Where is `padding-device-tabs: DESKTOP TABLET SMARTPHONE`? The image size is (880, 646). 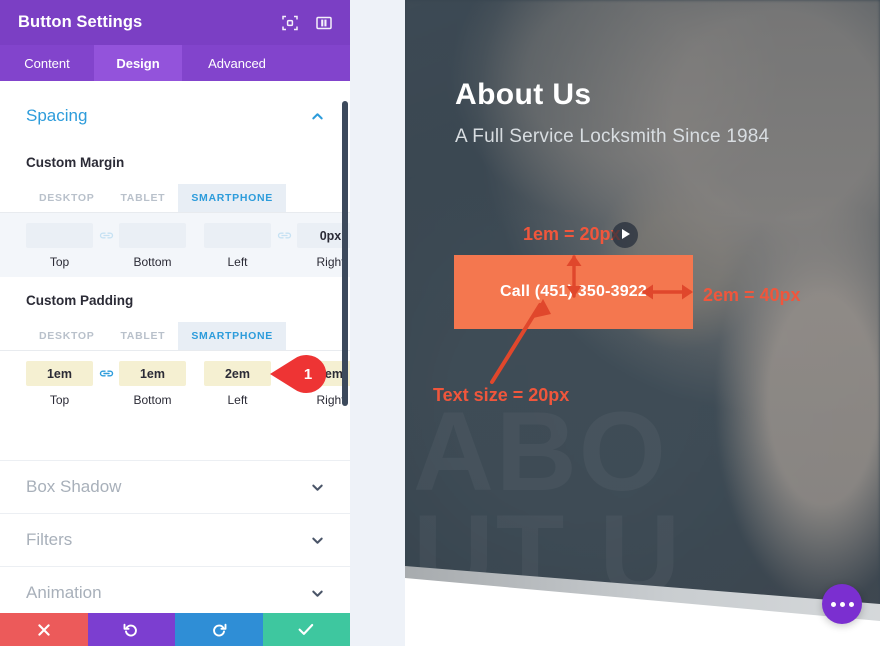
padding-device-tabs: DESKTOP TABLET SMARTPHONE is located at coordinates (175, 336).